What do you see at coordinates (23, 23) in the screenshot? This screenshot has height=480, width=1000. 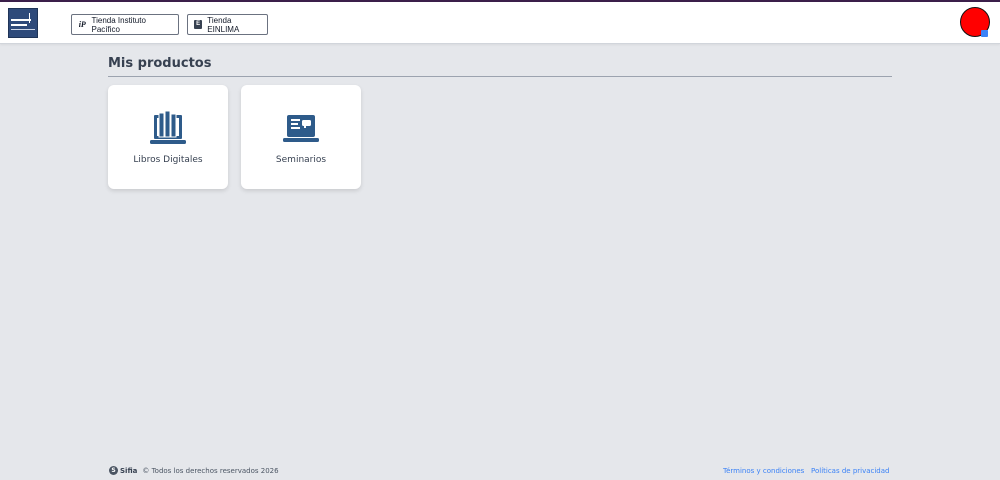 I see `instituto-pacifico-logo` at bounding box center [23, 23].